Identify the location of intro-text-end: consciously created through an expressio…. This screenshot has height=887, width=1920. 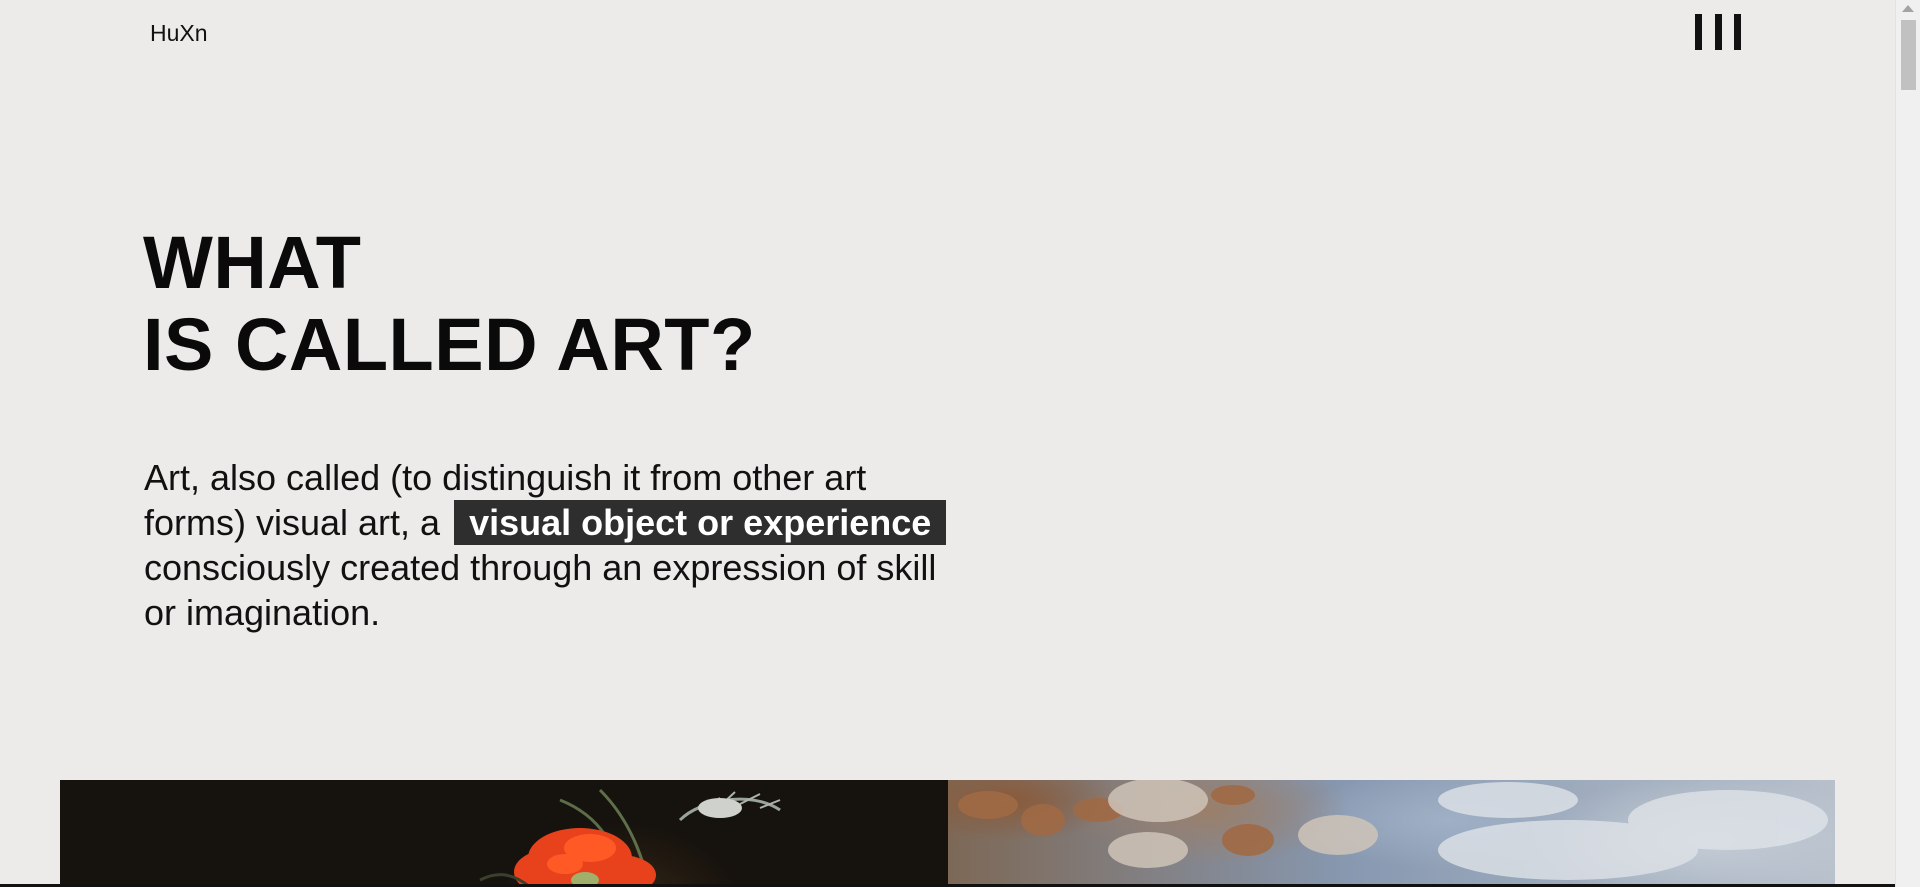
(540, 590).